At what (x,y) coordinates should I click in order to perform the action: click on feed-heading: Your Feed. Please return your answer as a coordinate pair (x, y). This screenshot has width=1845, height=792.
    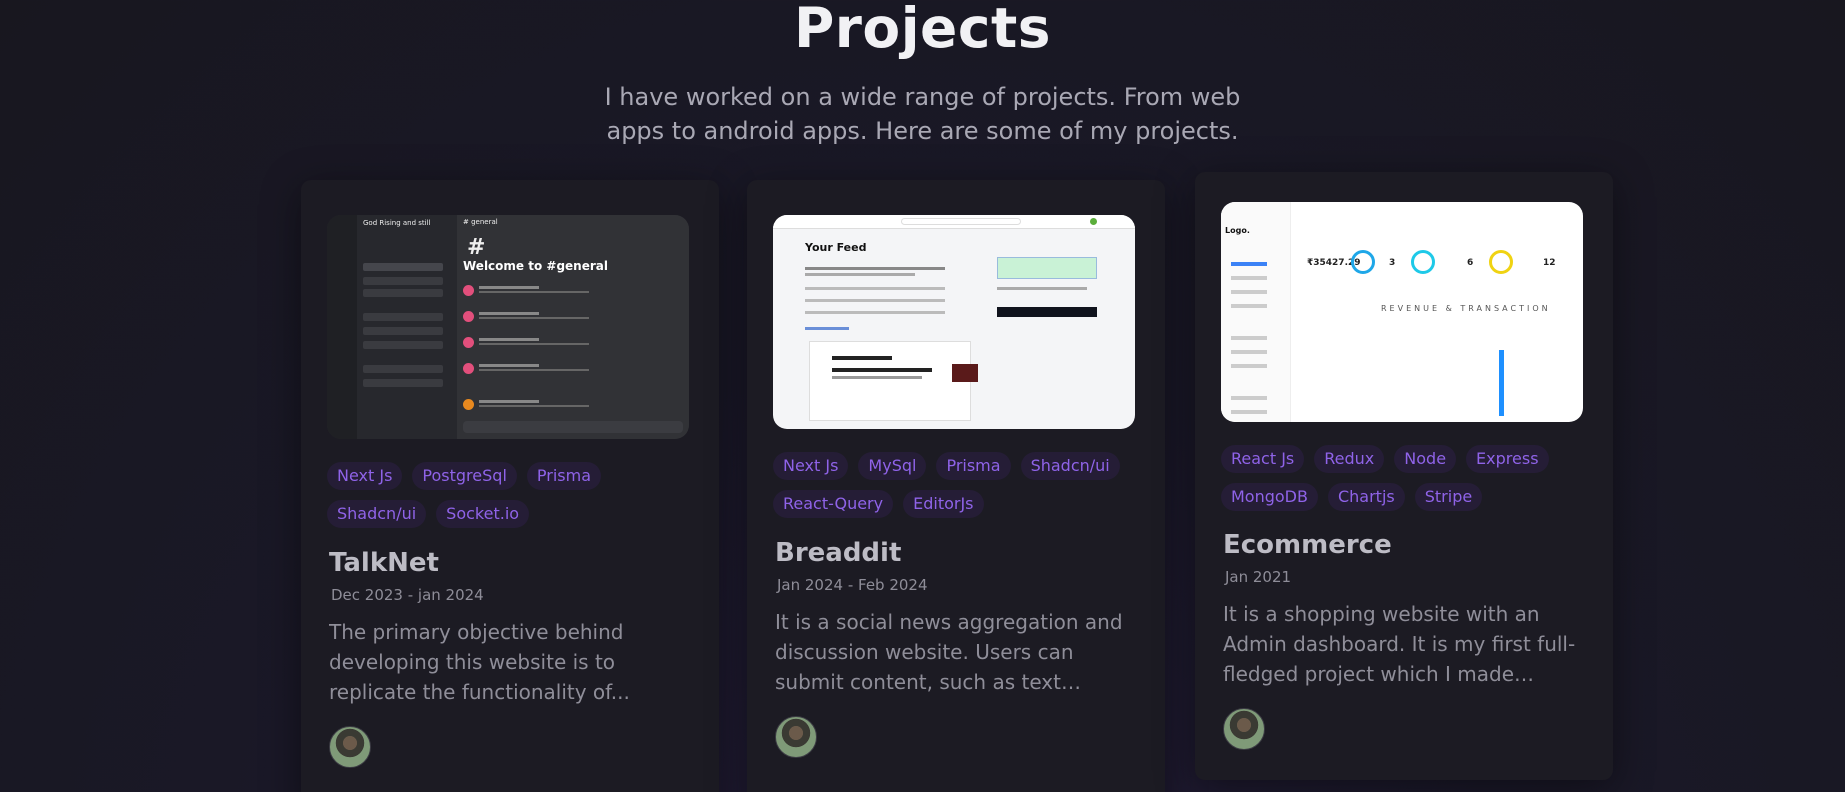
    Looking at the image, I should click on (836, 247).